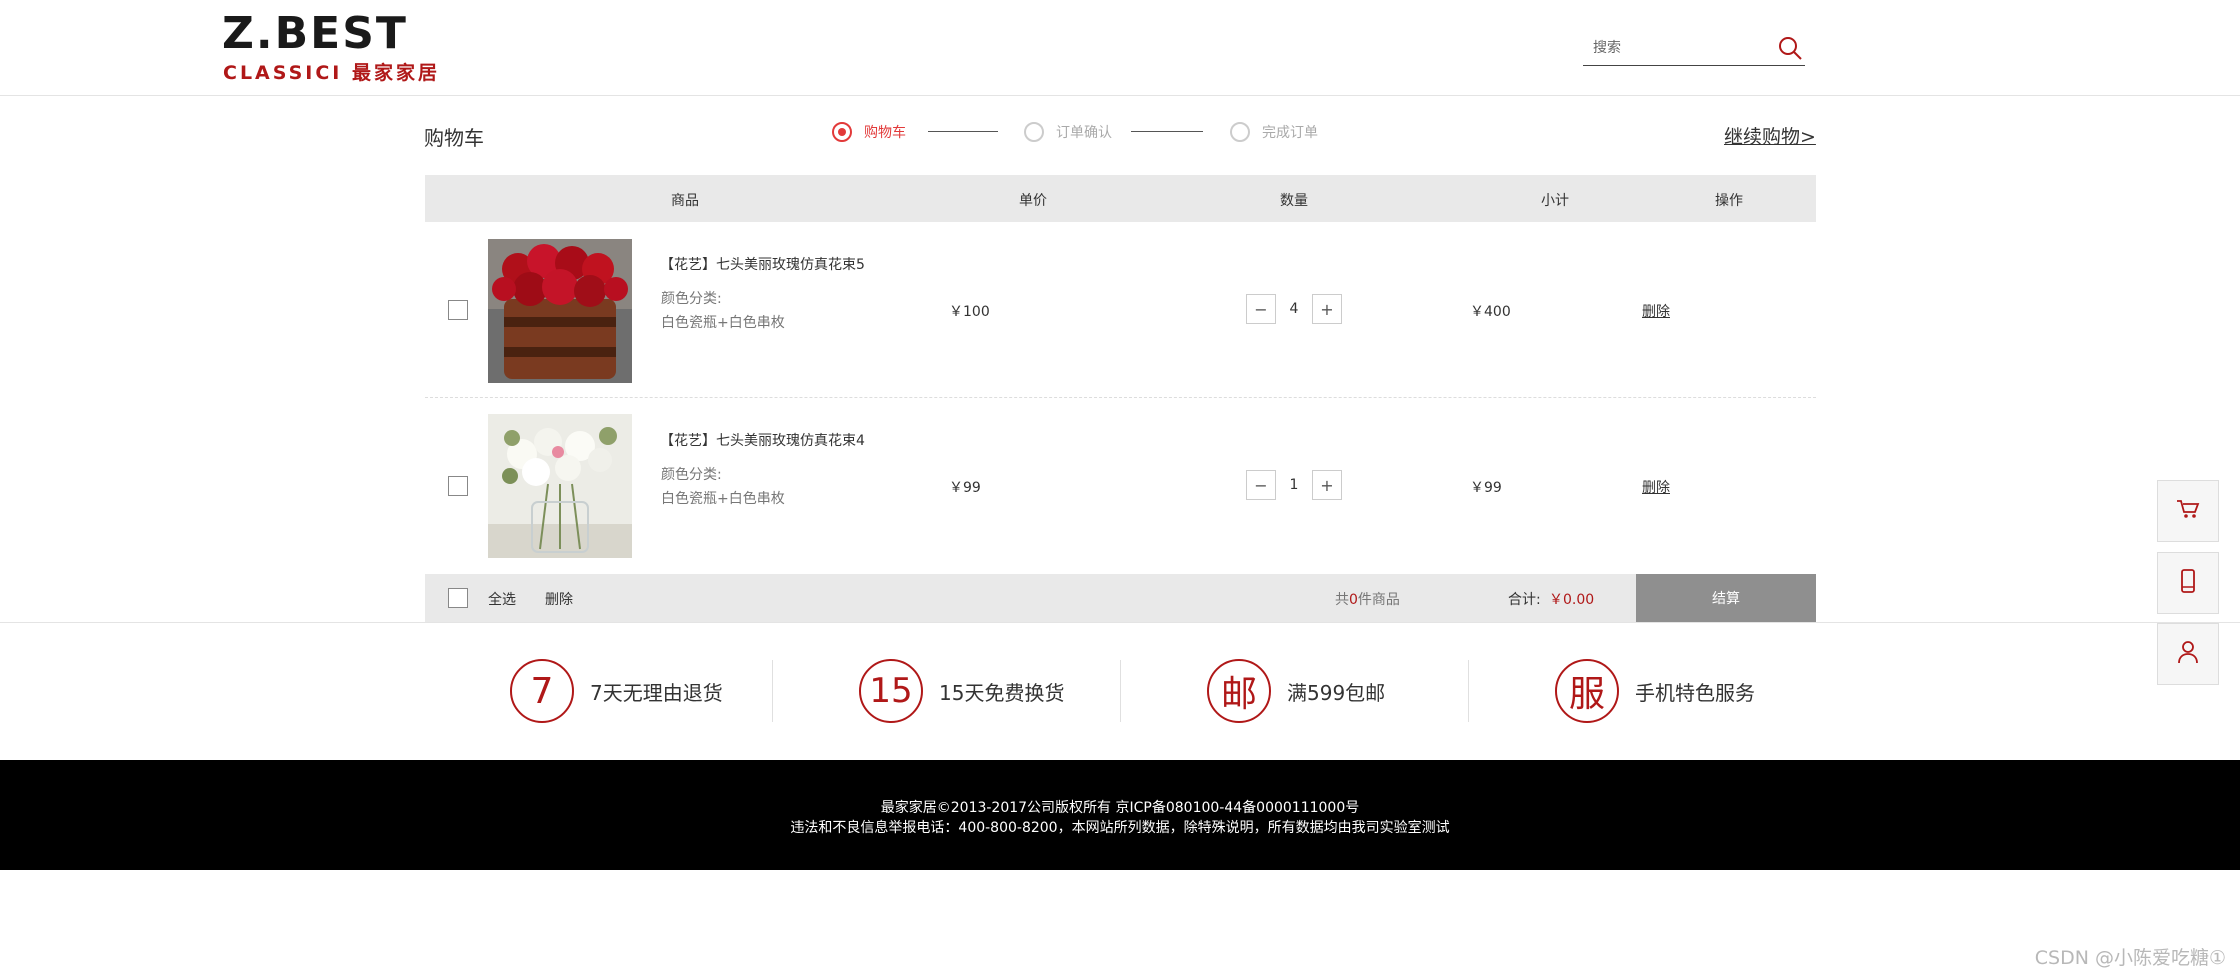  I want to click on exchange-15days-icon: 15, so click(891, 691).